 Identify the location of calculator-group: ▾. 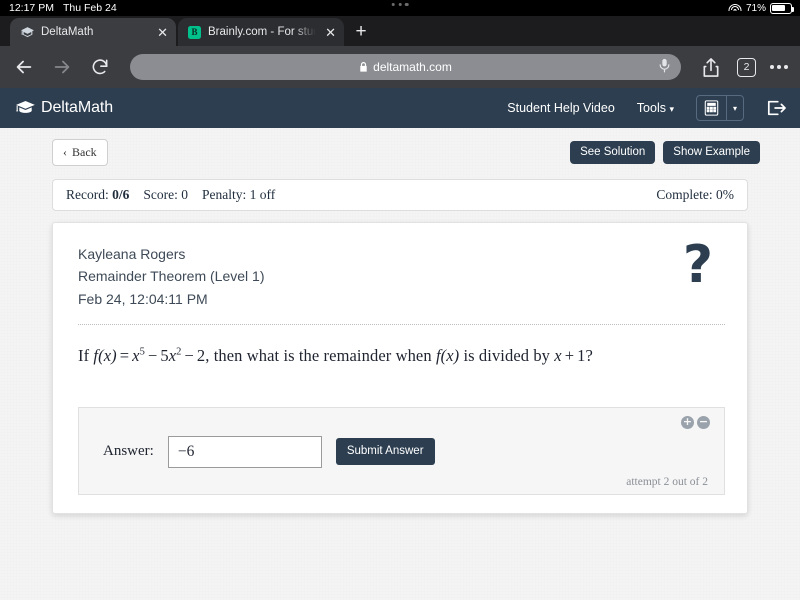
(720, 108).